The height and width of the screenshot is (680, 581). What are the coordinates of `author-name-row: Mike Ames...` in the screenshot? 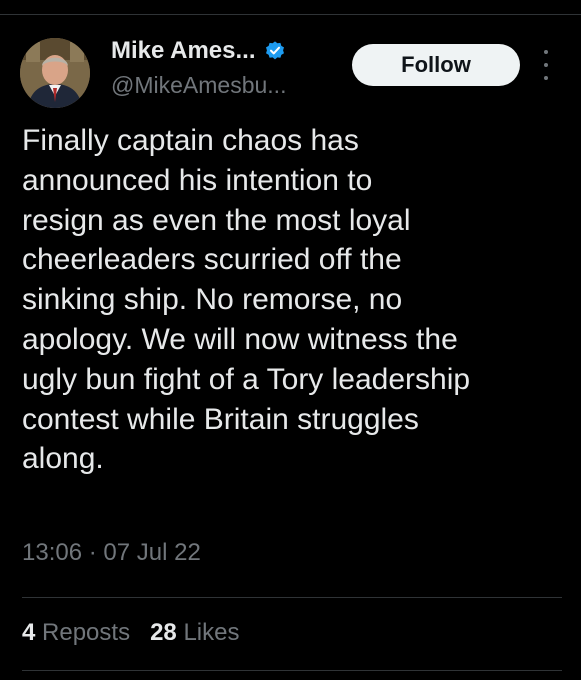 It's located at (198, 51).